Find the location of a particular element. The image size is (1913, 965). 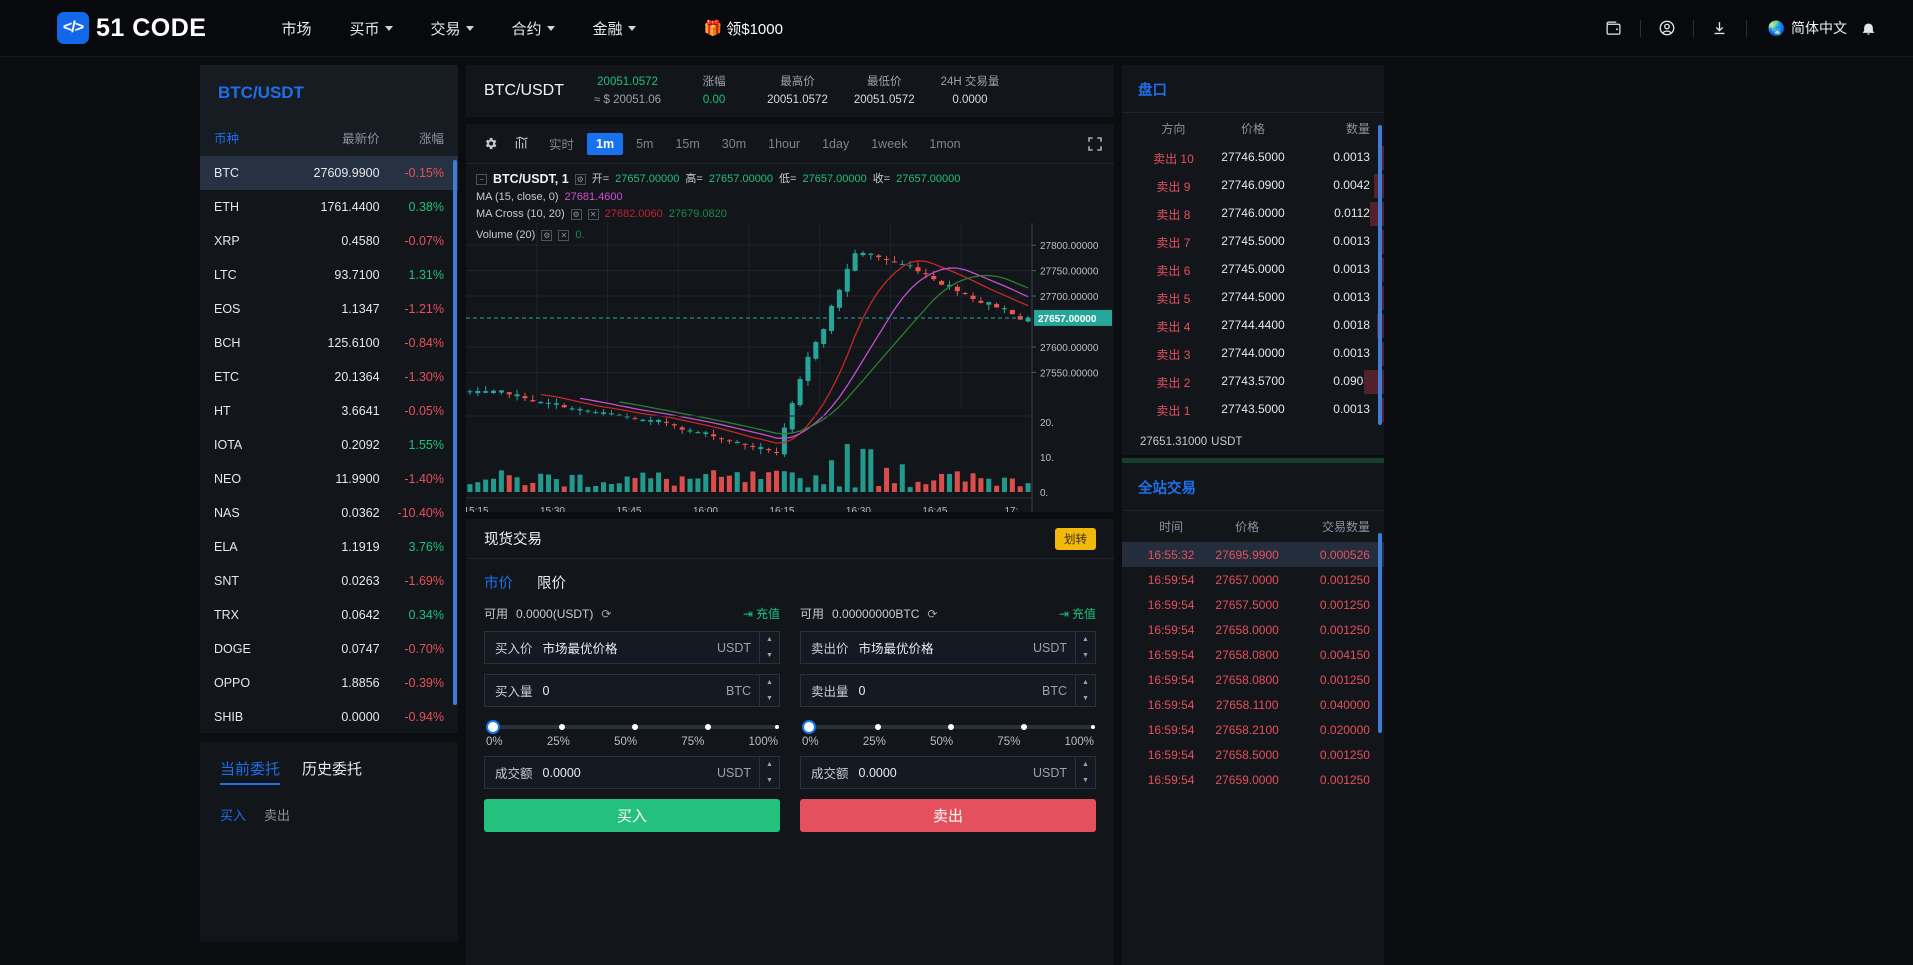

order-book-scrollbar is located at coordinates (1380, 275).